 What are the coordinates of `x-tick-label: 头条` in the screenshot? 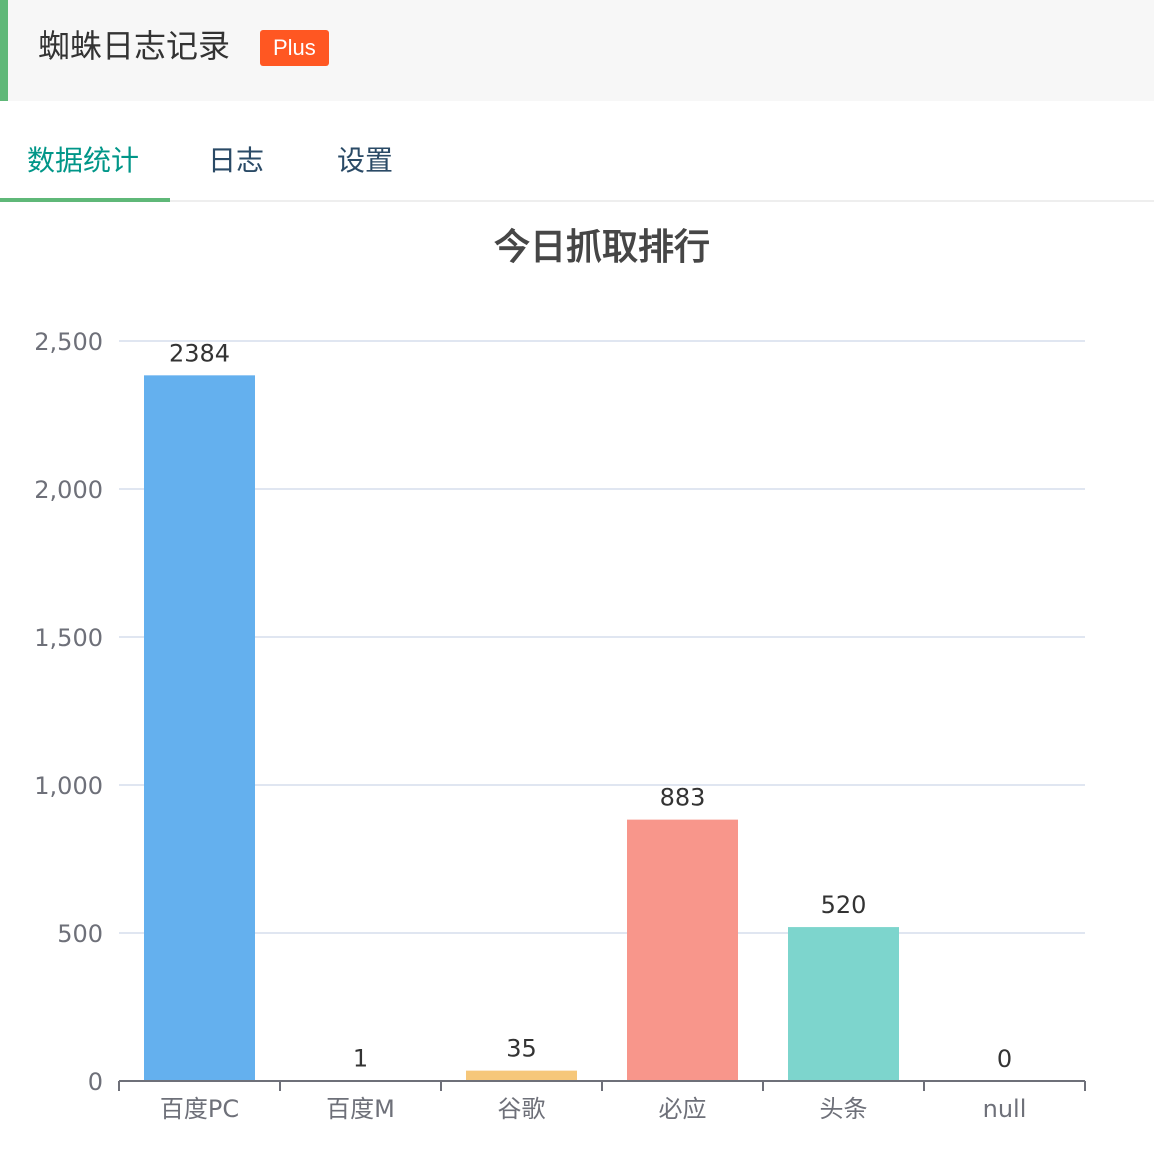 It's located at (844, 1109).